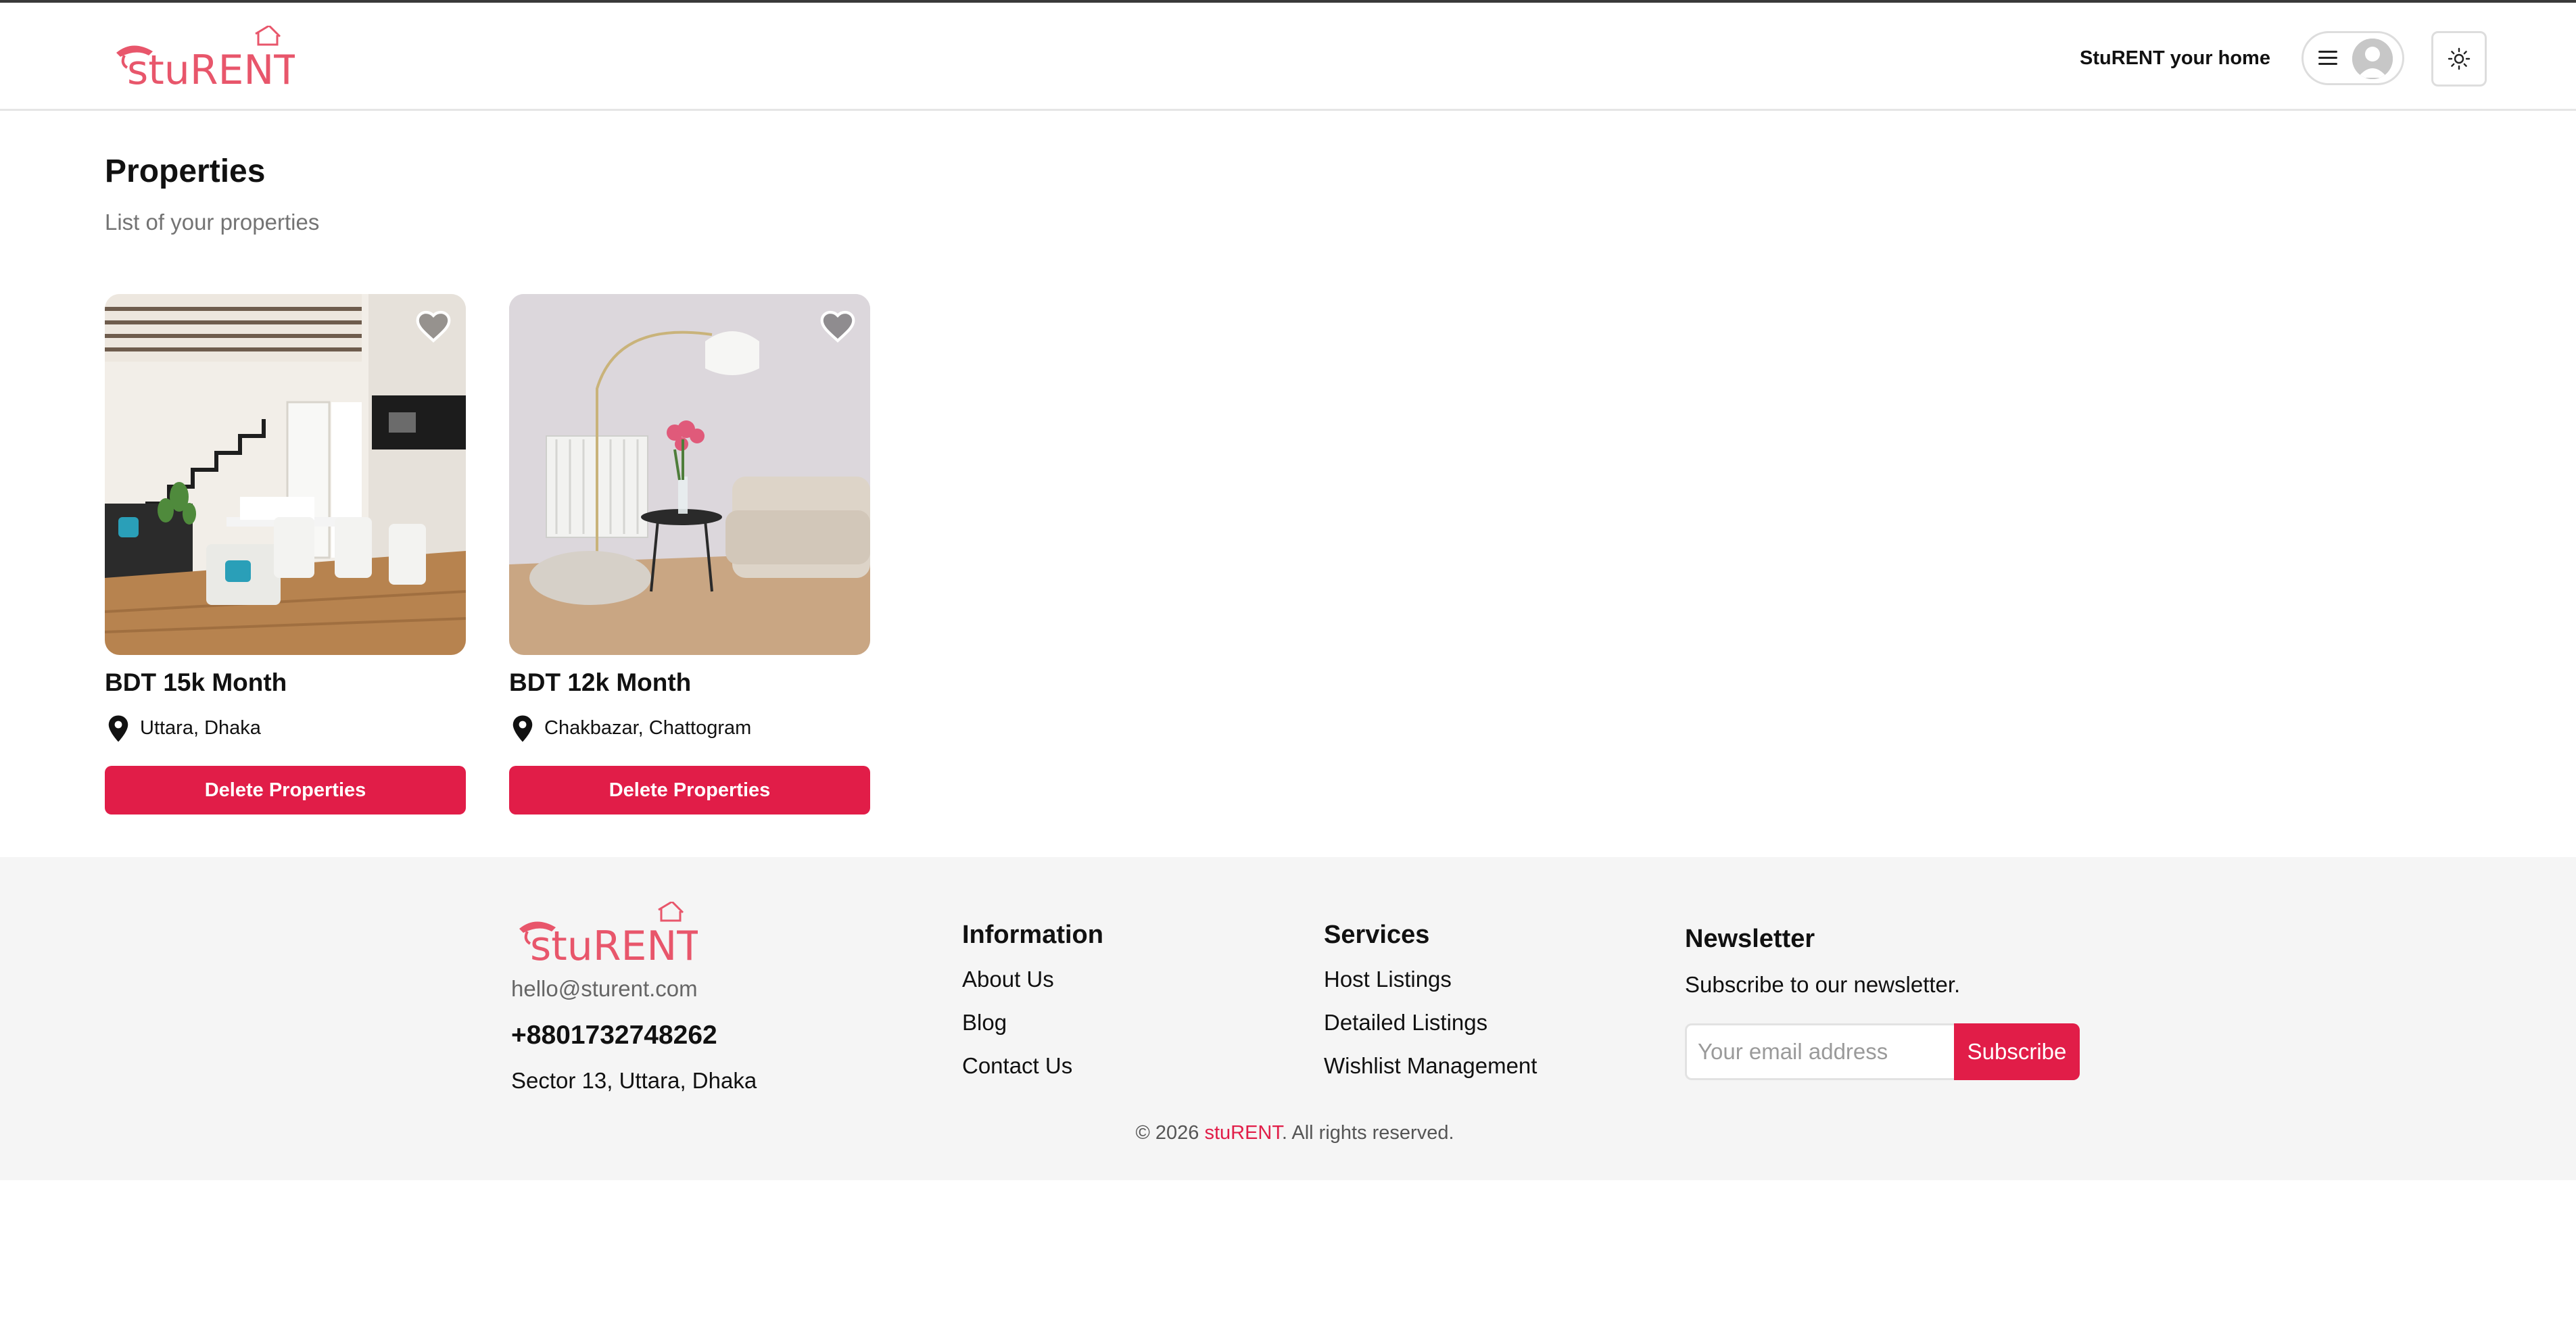  I want to click on subscribe-button: Subscribe, so click(2017, 1051).